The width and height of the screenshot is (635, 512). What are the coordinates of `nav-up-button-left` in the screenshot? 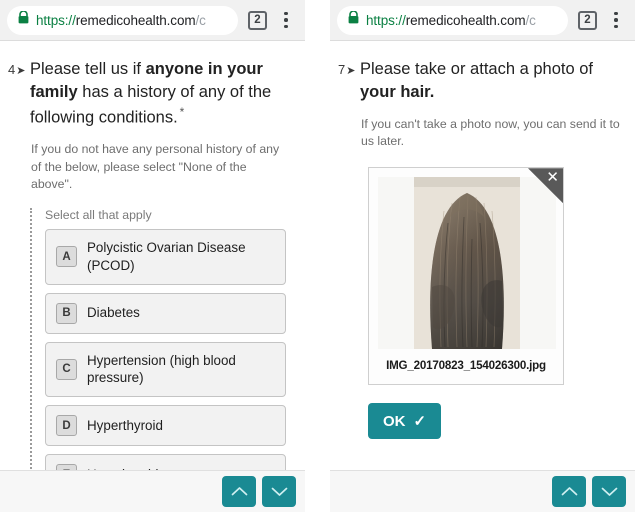 It's located at (239, 491).